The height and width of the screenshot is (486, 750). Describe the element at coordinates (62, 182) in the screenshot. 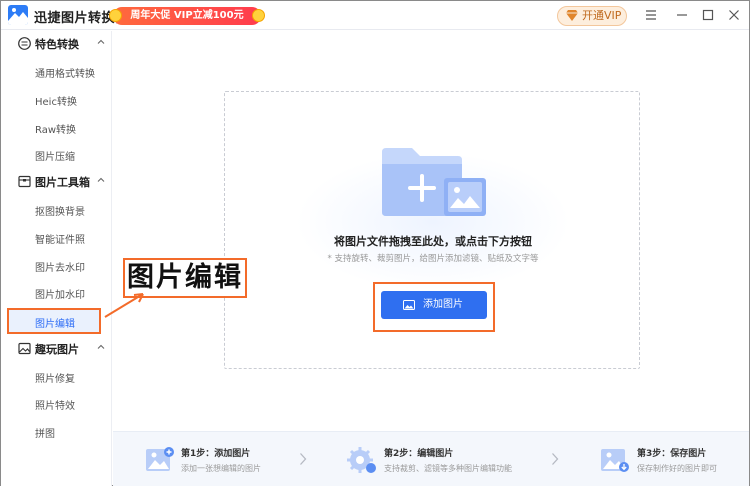

I see `sidebar-group-label: 图片工具箱` at that location.